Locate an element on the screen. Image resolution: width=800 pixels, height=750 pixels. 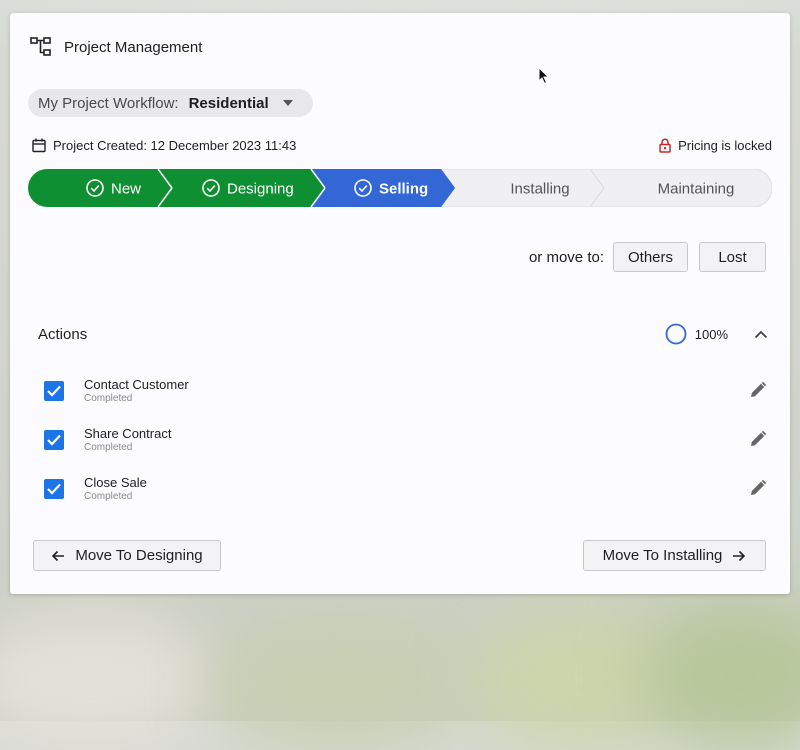
move-to-designing-label: Move To Designing is located at coordinates (139, 555).